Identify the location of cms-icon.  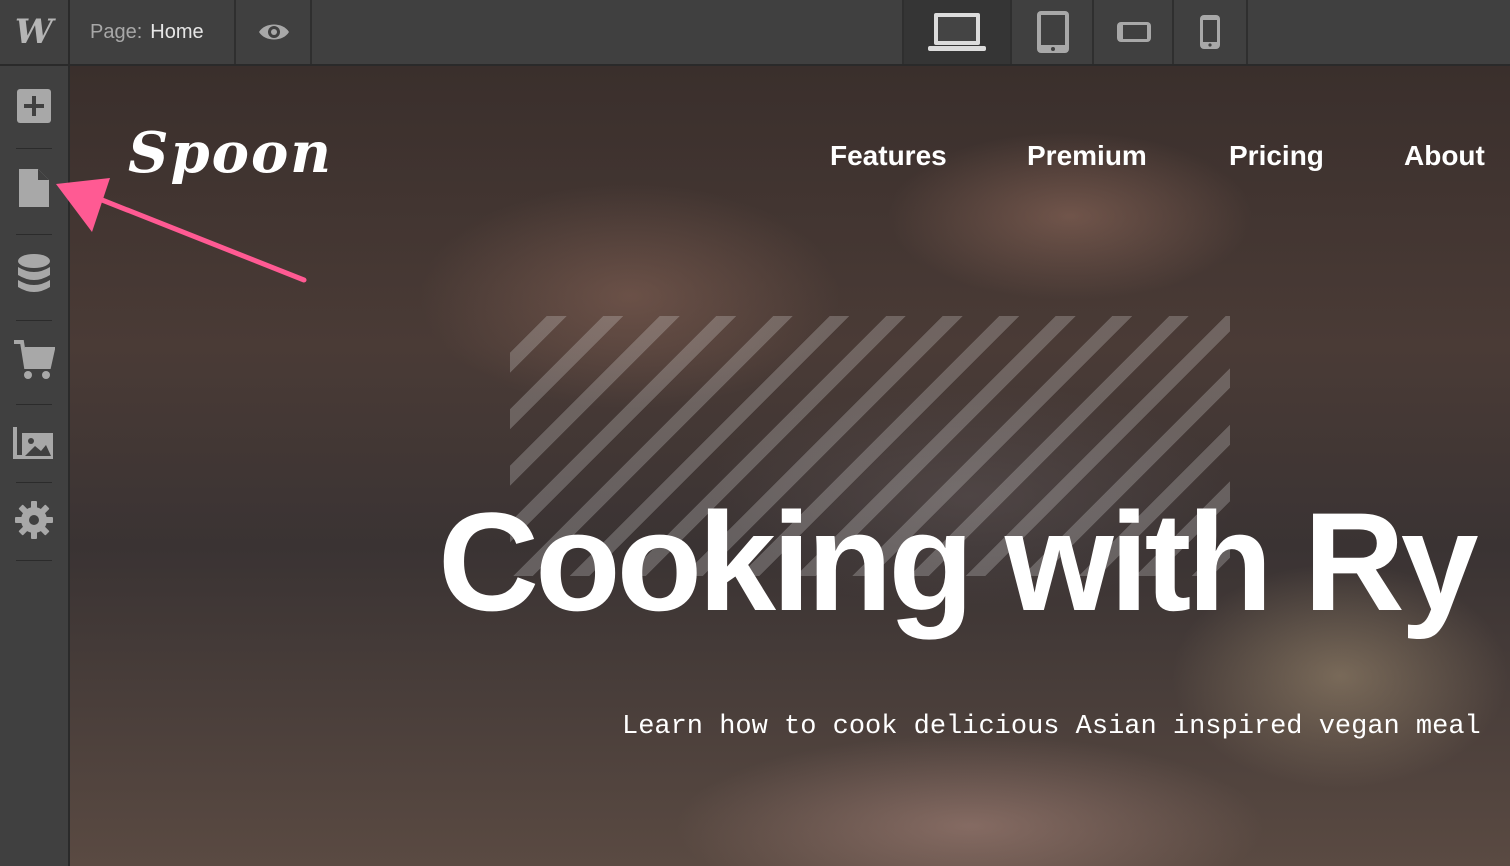
(34, 273).